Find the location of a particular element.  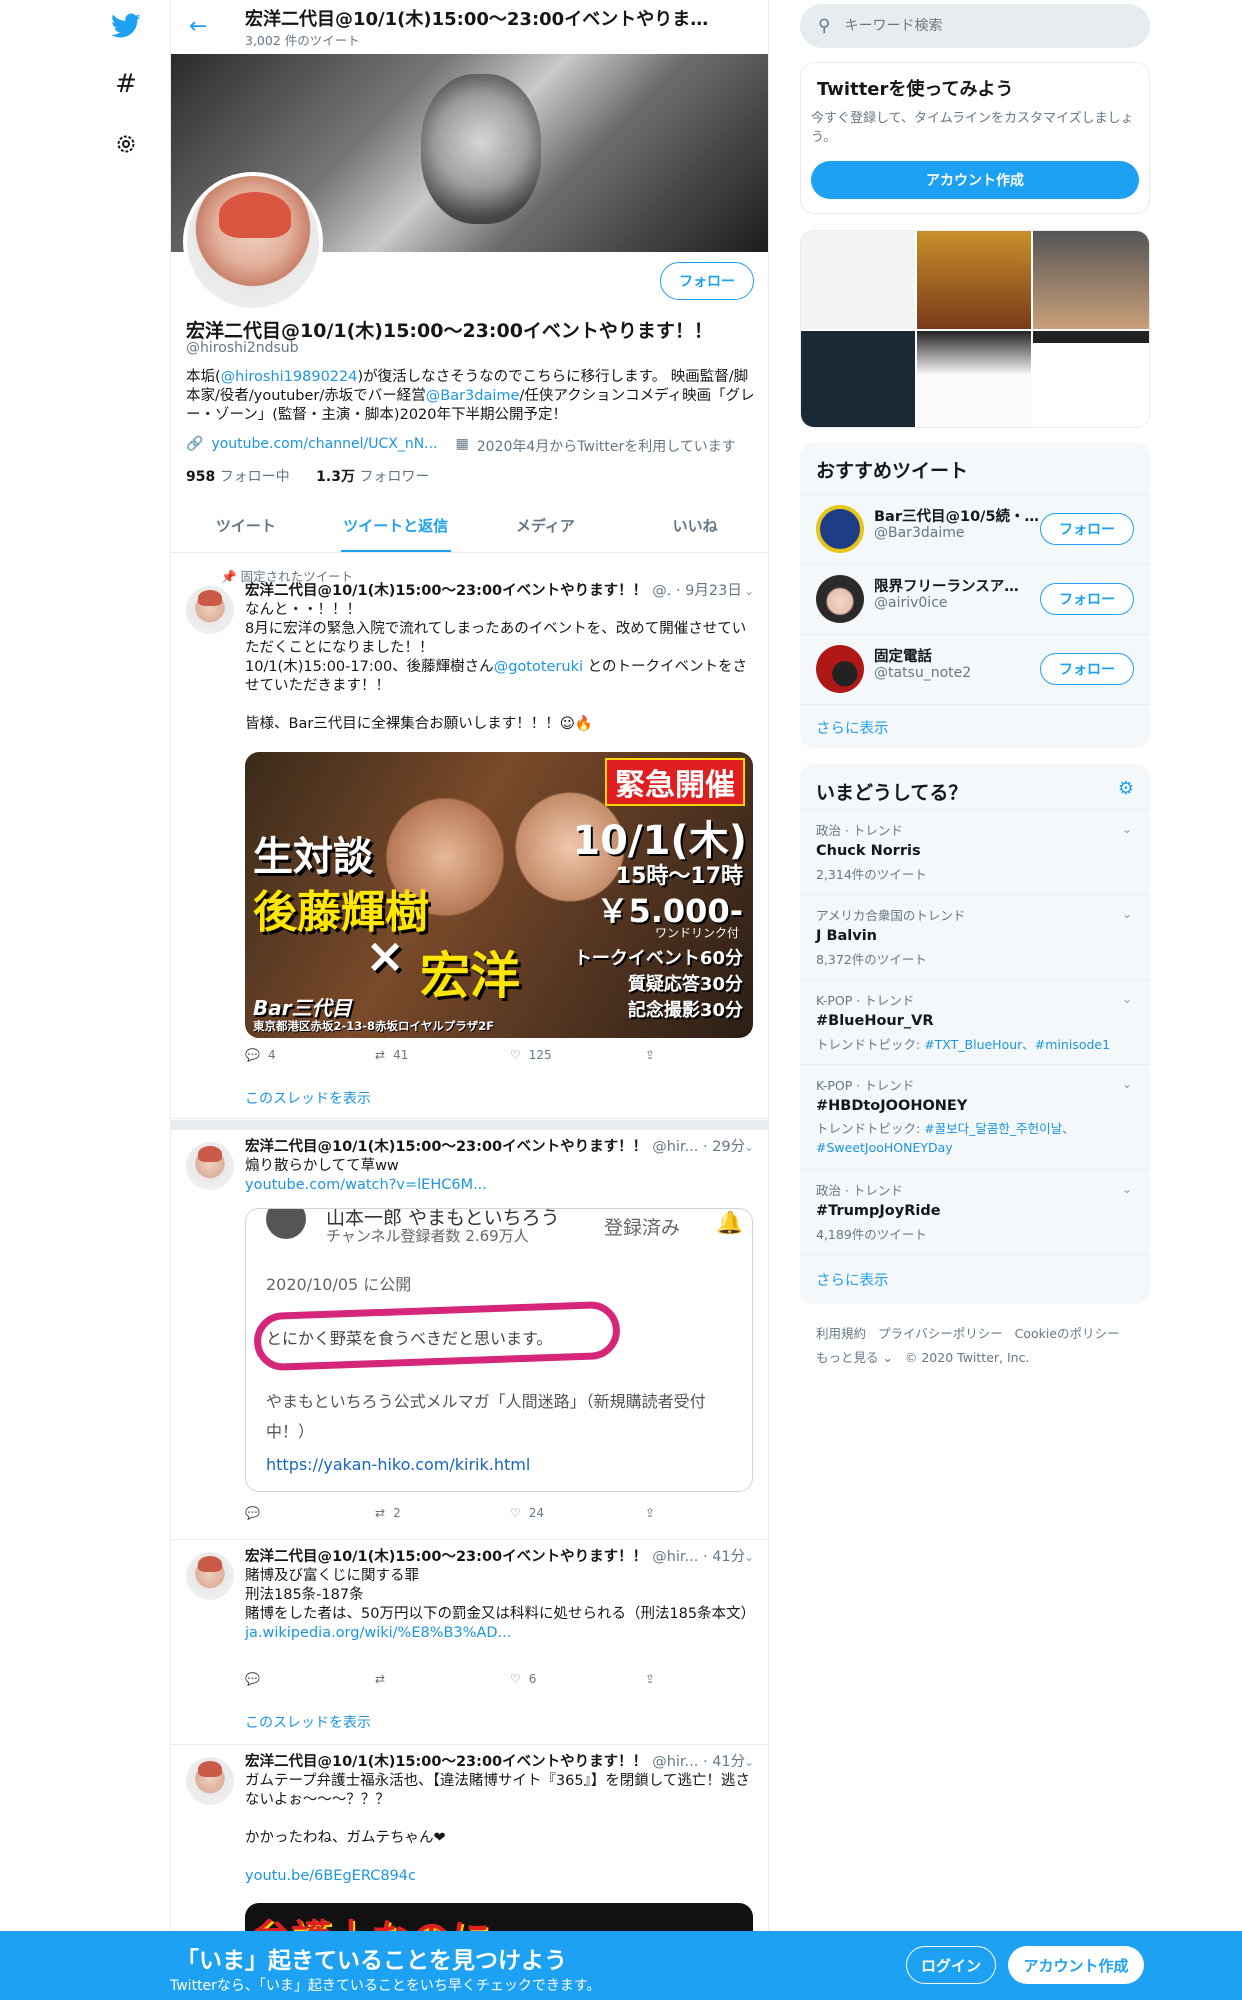

more-link: もっと見る ⌄ is located at coordinates (854, 1357).